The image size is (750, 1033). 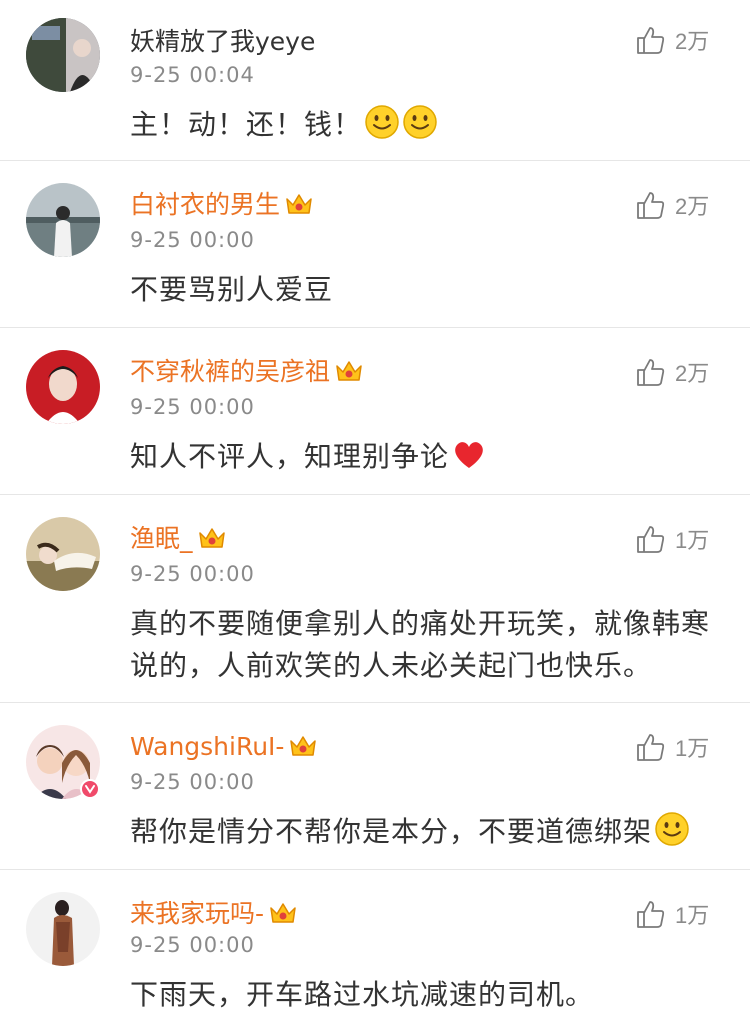 I want to click on comment-text: 真的不要随便拿别人的痛处开玩笑，就像韩寒说的，人前欢笑的人未必关起门也快乐。, so click(x=420, y=644).